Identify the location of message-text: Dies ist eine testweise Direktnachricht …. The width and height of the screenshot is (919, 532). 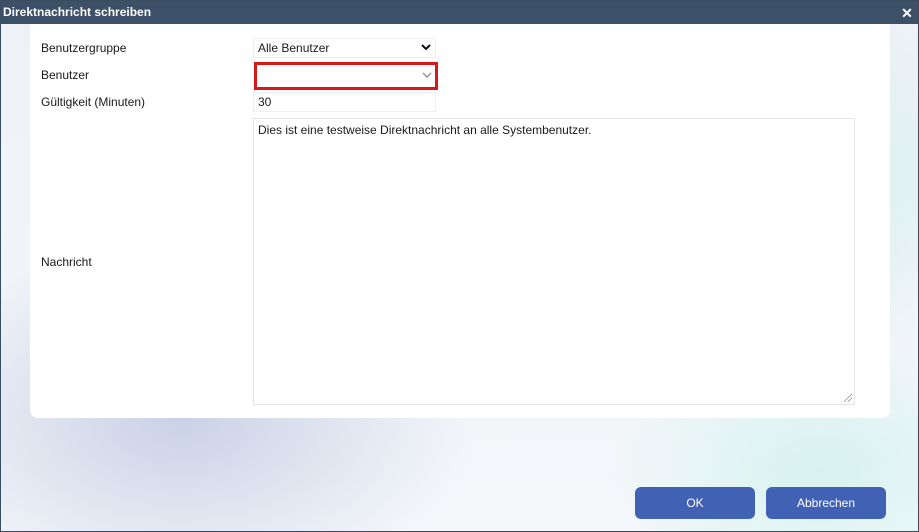
(425, 130).